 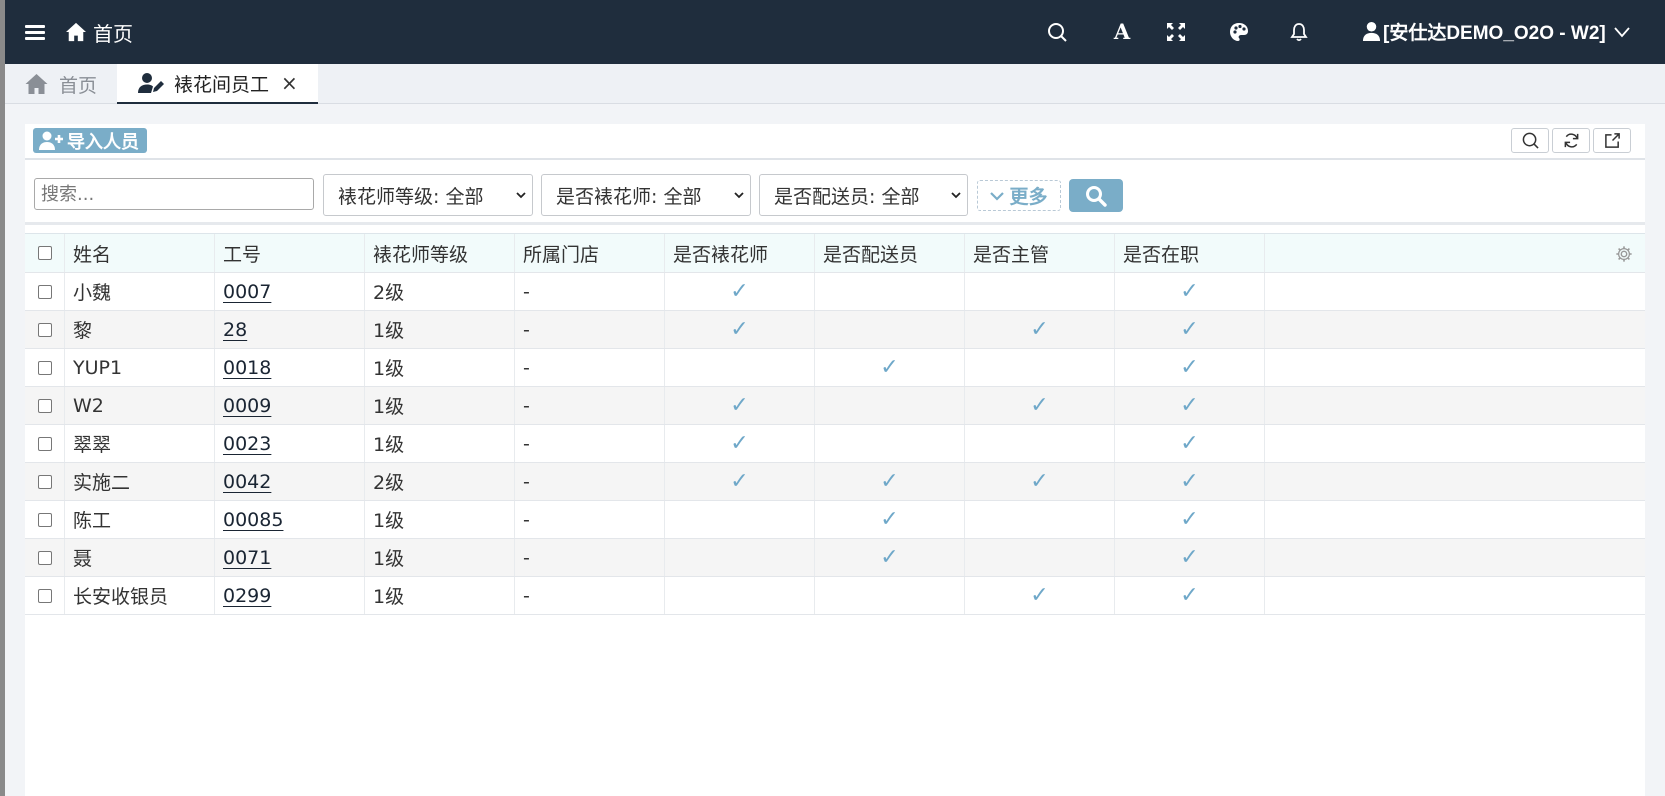 I want to click on column-header-grade: 裱花师等级, so click(x=440, y=253).